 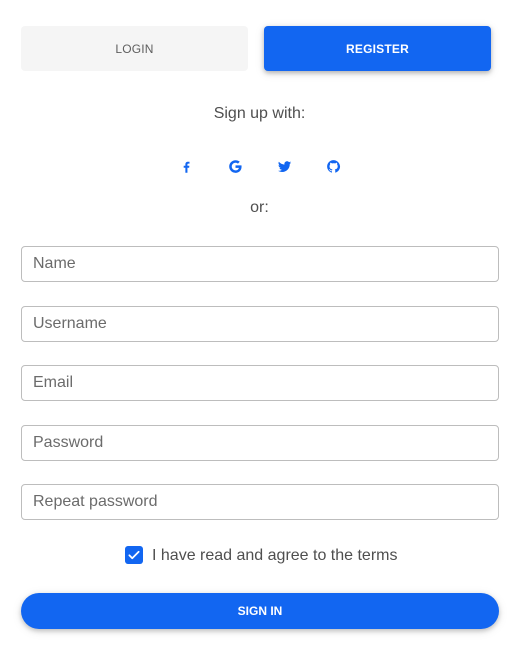 I want to click on tab-login: LOGIN, so click(x=134, y=48).